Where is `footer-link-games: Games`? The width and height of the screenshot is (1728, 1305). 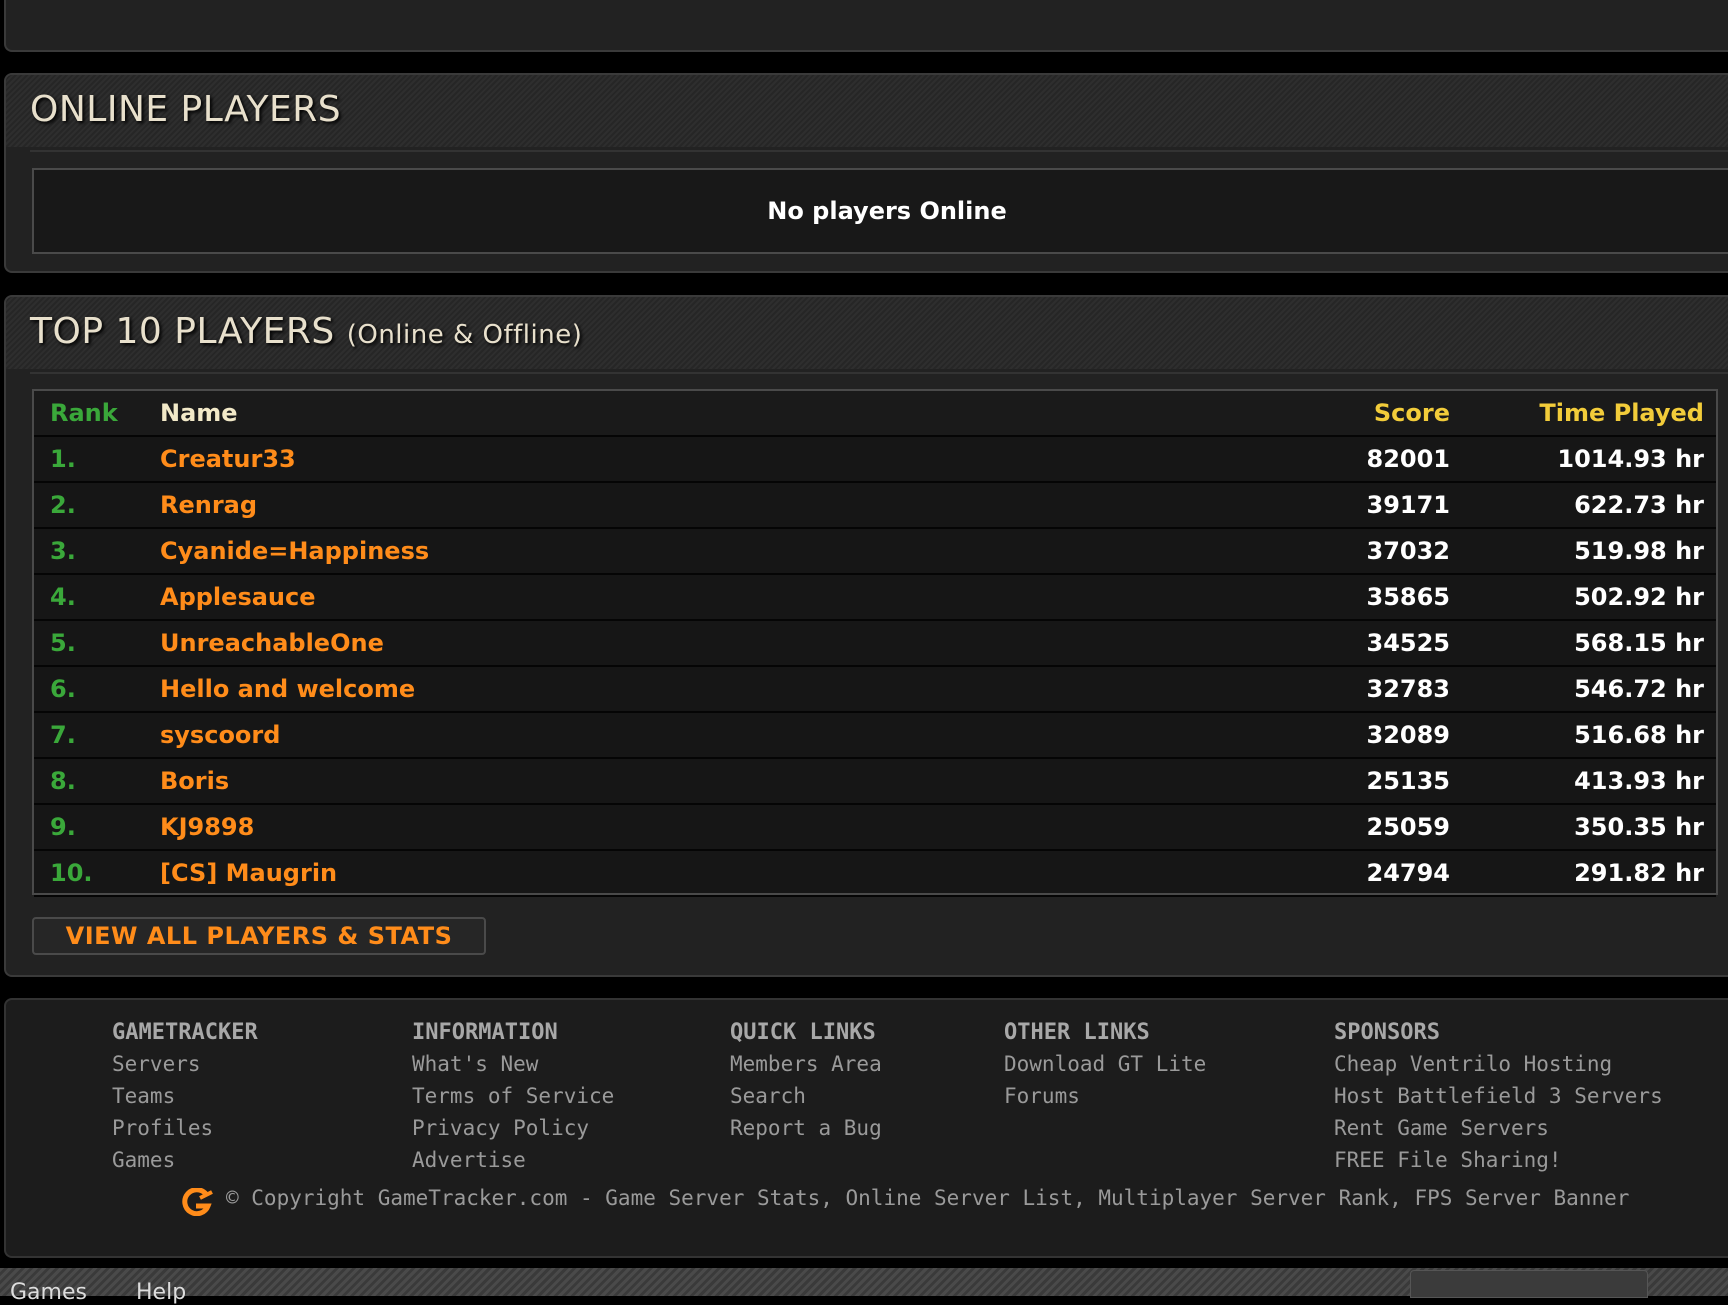 footer-link-games: Games is located at coordinates (185, 1164).